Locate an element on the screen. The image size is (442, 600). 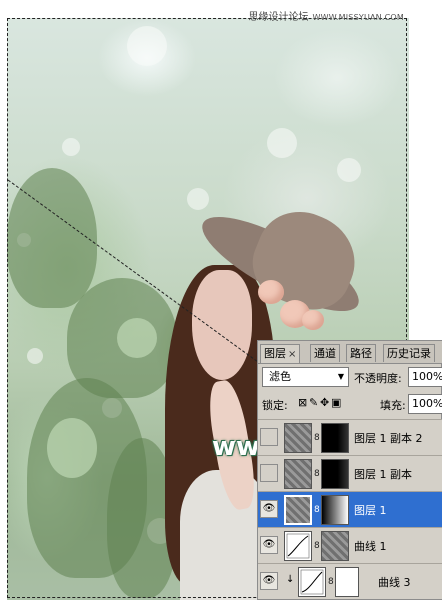
tab-paths: 路径 is located at coordinates (361, 353).